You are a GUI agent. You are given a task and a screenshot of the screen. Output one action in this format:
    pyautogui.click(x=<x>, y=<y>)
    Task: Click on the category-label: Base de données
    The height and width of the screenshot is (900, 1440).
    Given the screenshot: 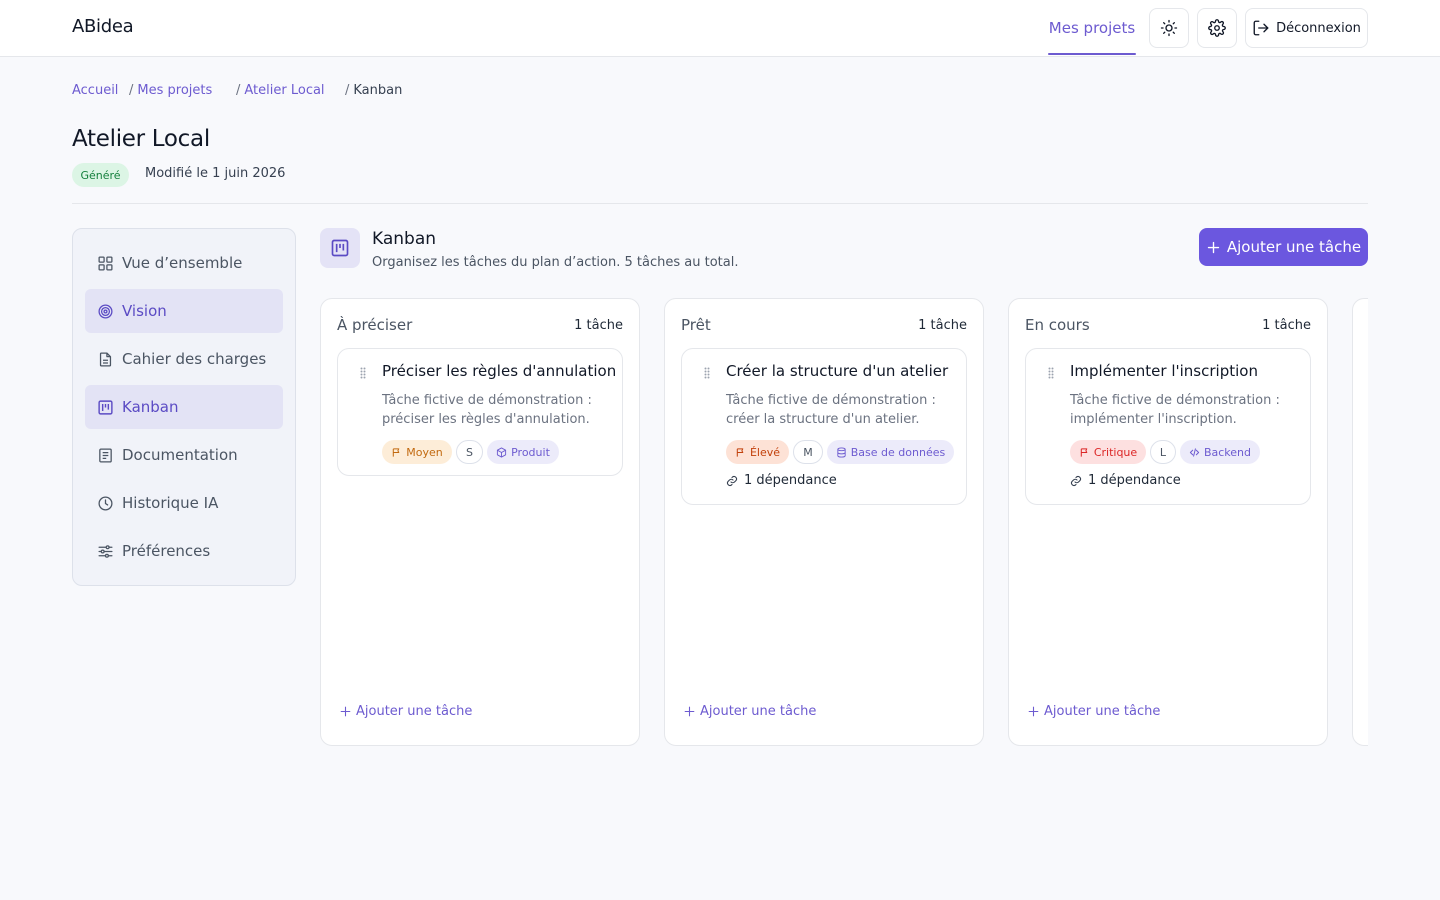 What is the action you would take?
    pyautogui.click(x=898, y=452)
    